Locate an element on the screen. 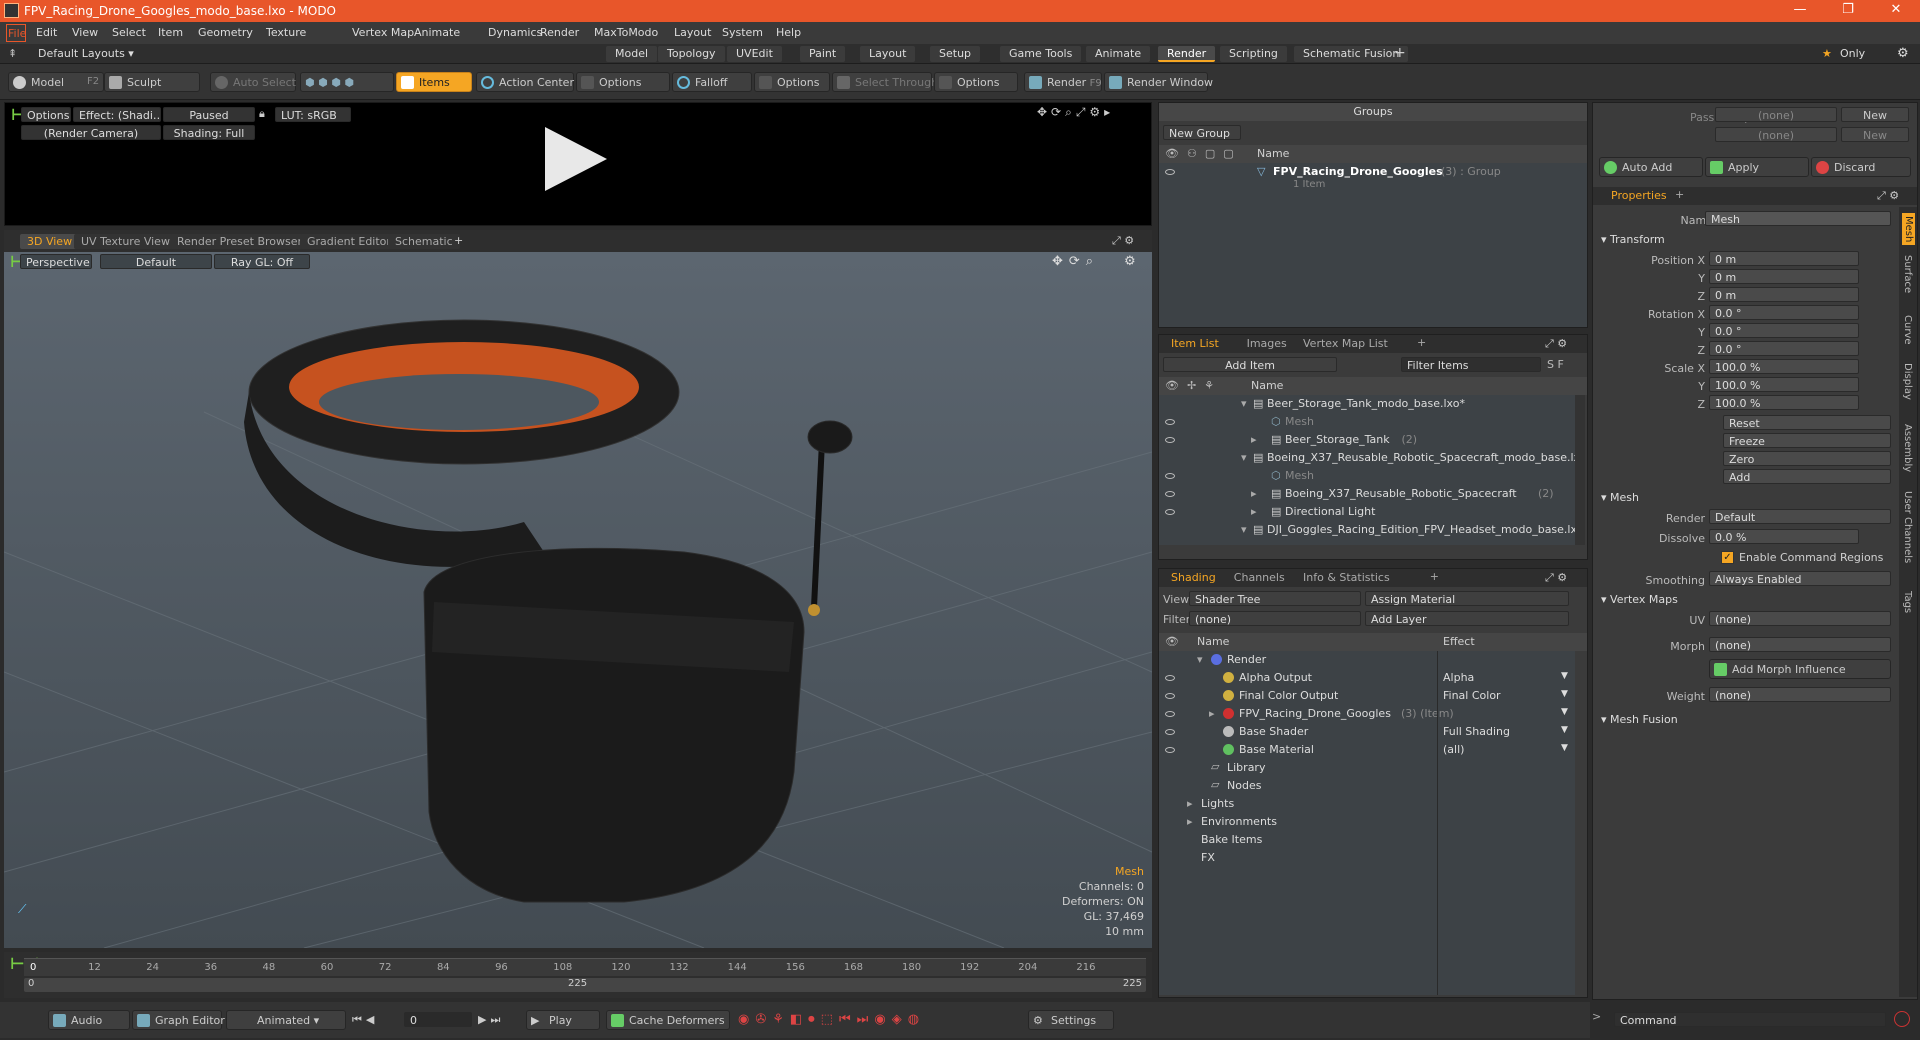  shader-tree-row: ▸ Lights is located at coordinates (1367, 804).